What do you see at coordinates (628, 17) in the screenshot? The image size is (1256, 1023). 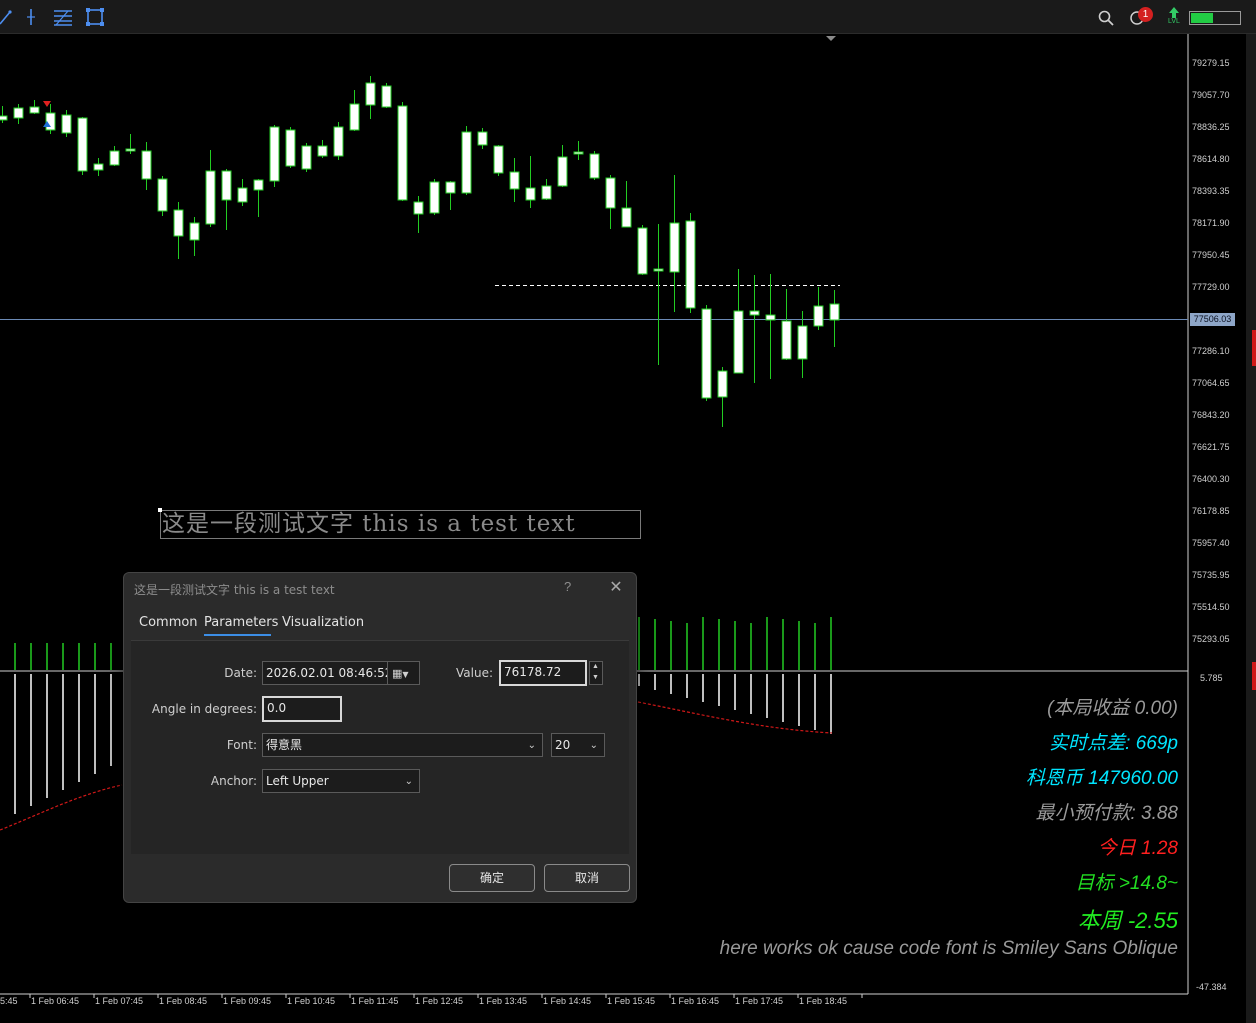 I see `chart-toolbar: 1 LVL` at bounding box center [628, 17].